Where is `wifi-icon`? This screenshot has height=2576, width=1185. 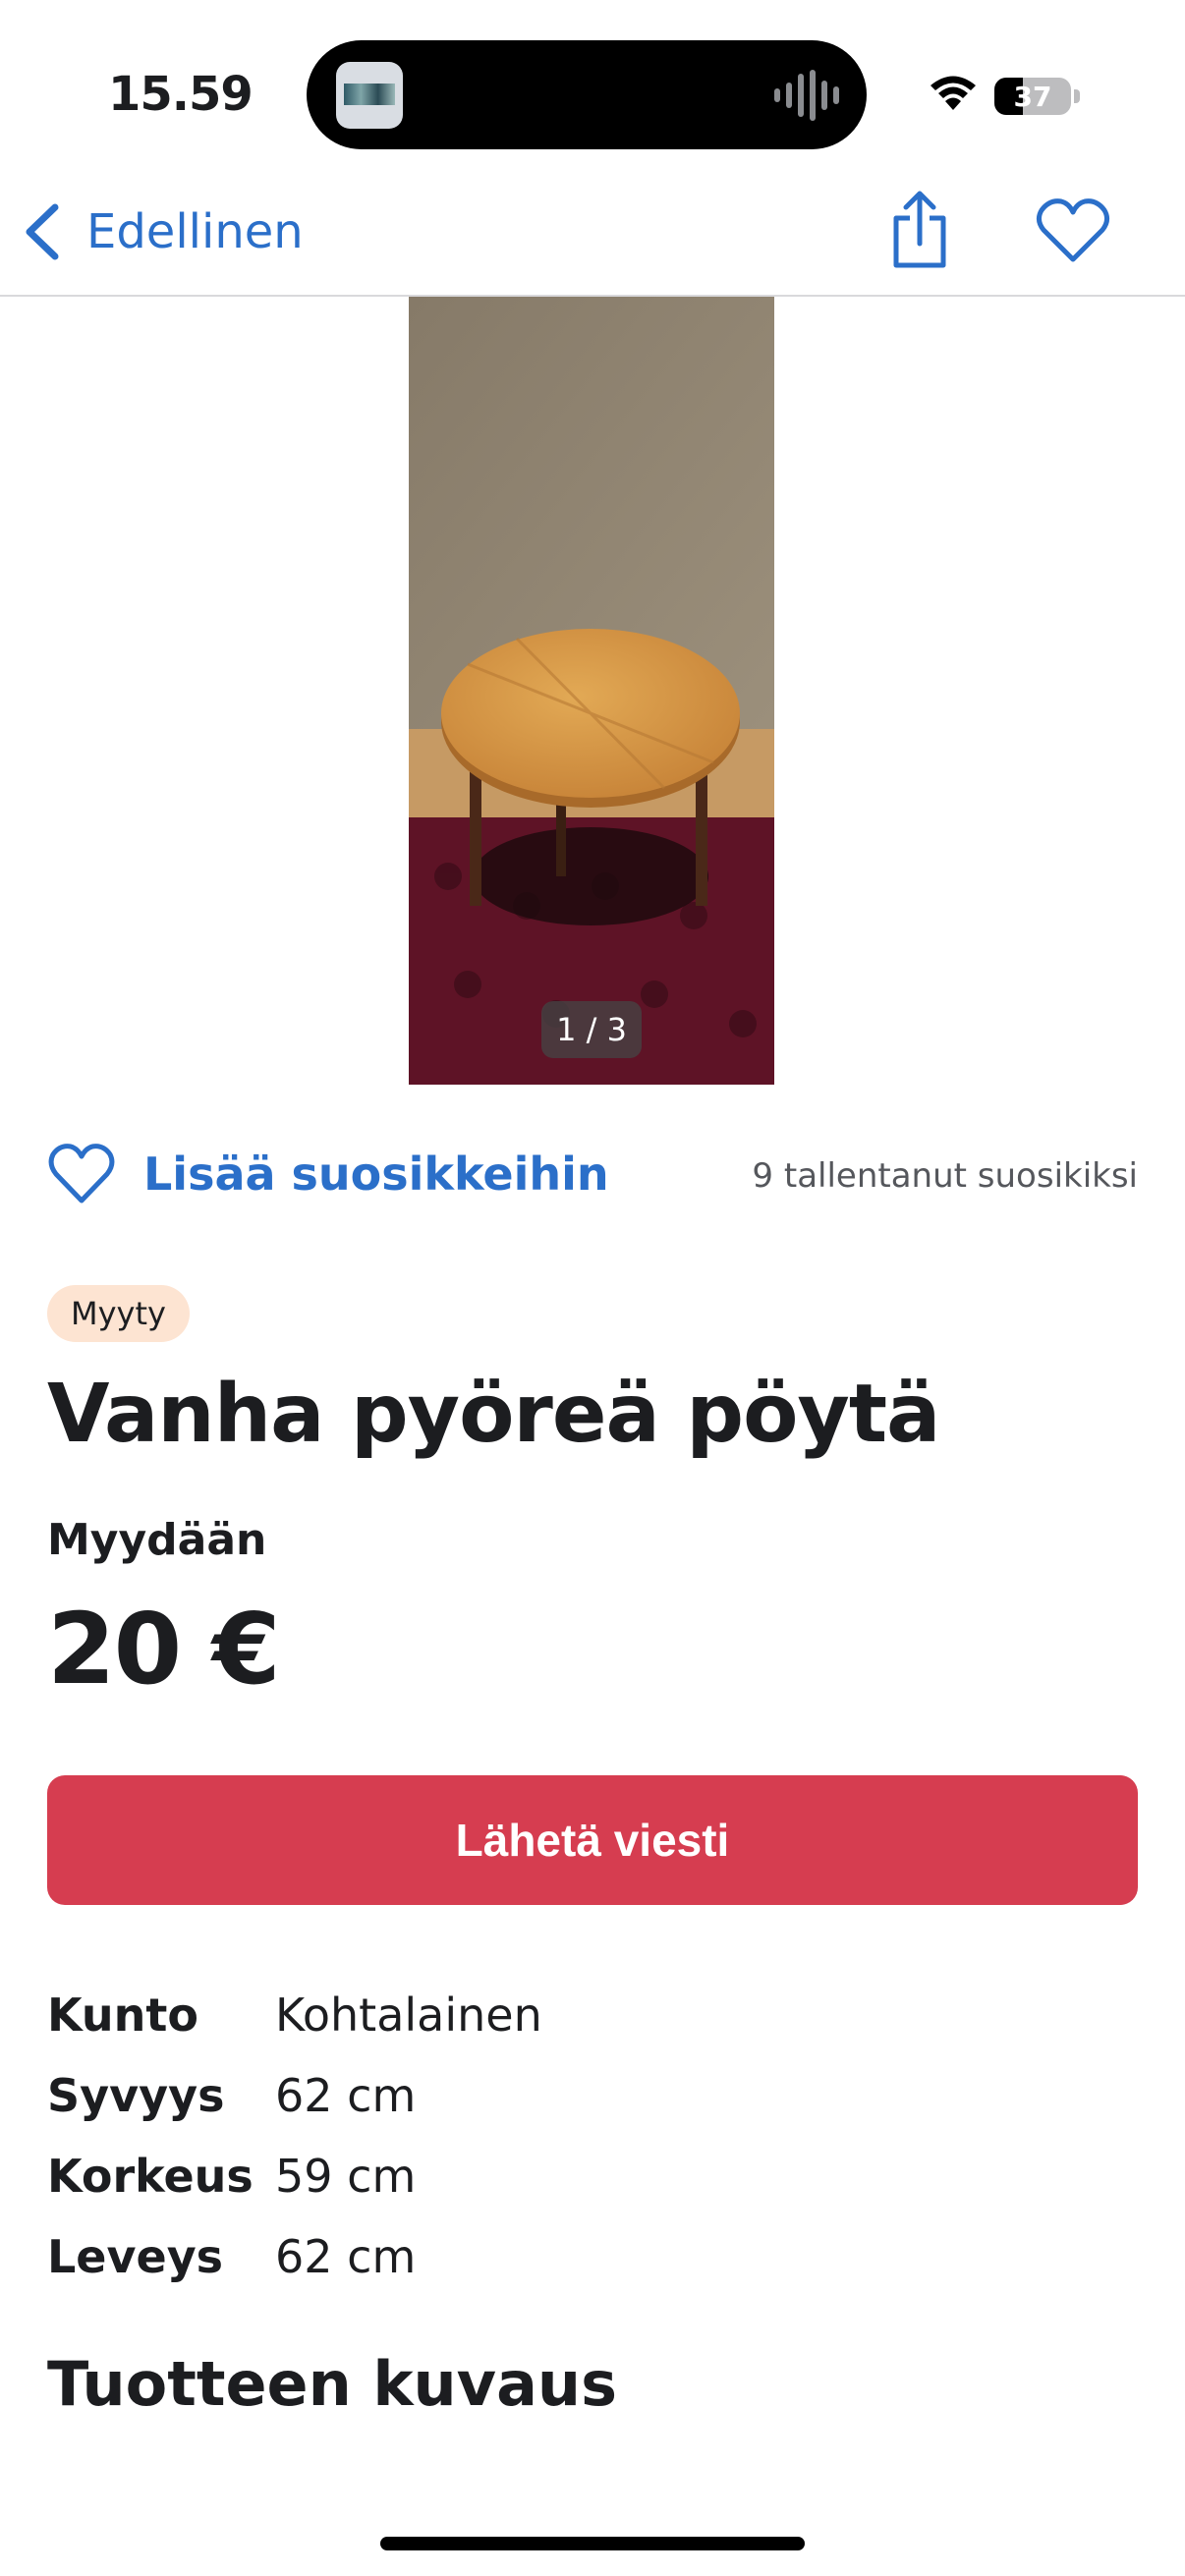 wifi-icon is located at coordinates (954, 93).